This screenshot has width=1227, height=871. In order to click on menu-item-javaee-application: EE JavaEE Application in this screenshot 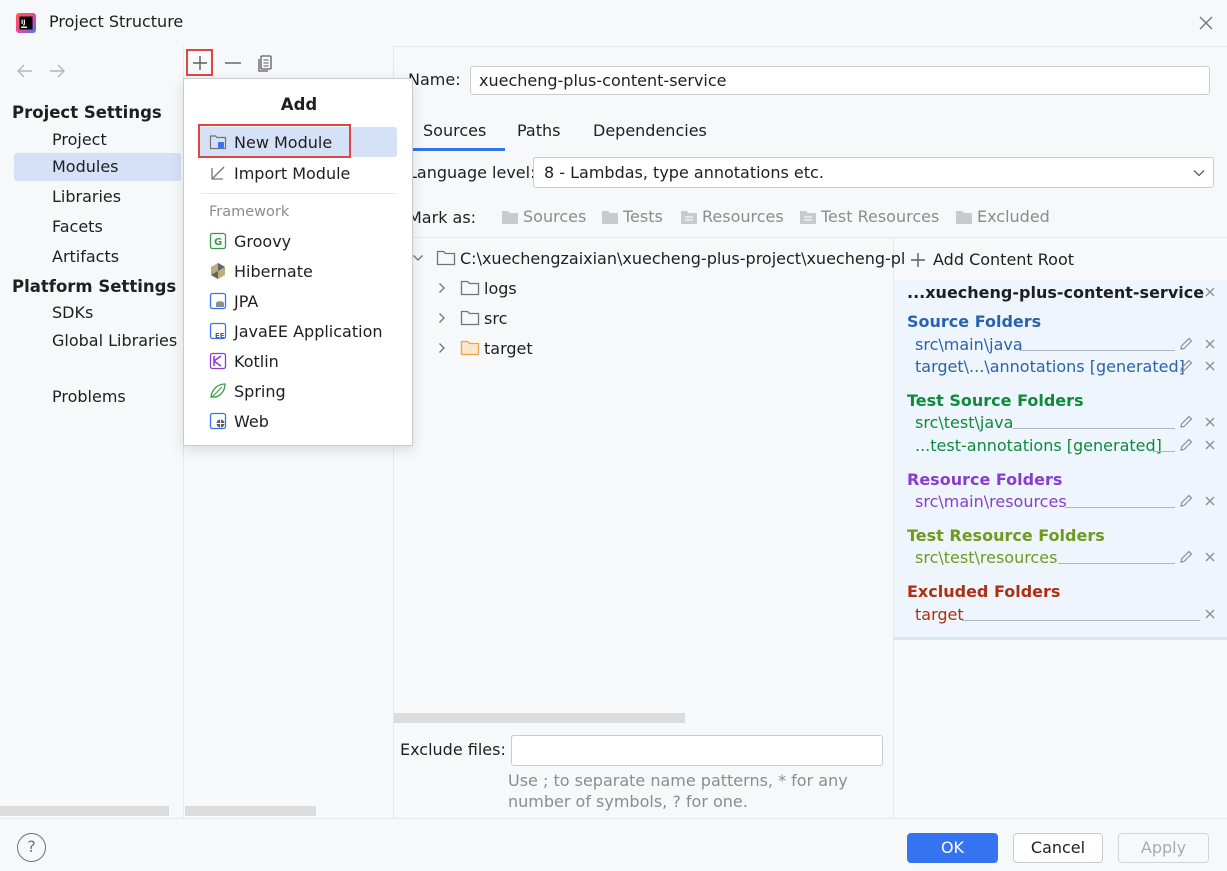, I will do `click(298, 331)`.